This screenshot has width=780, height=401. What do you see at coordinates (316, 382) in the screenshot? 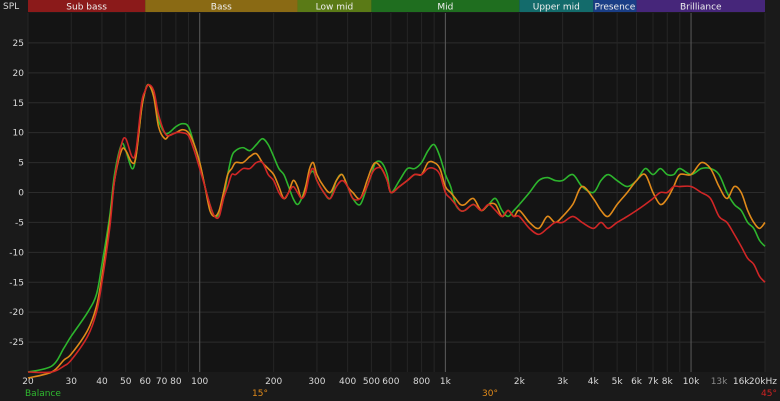
I see `x-tick-label: 300` at bounding box center [316, 382].